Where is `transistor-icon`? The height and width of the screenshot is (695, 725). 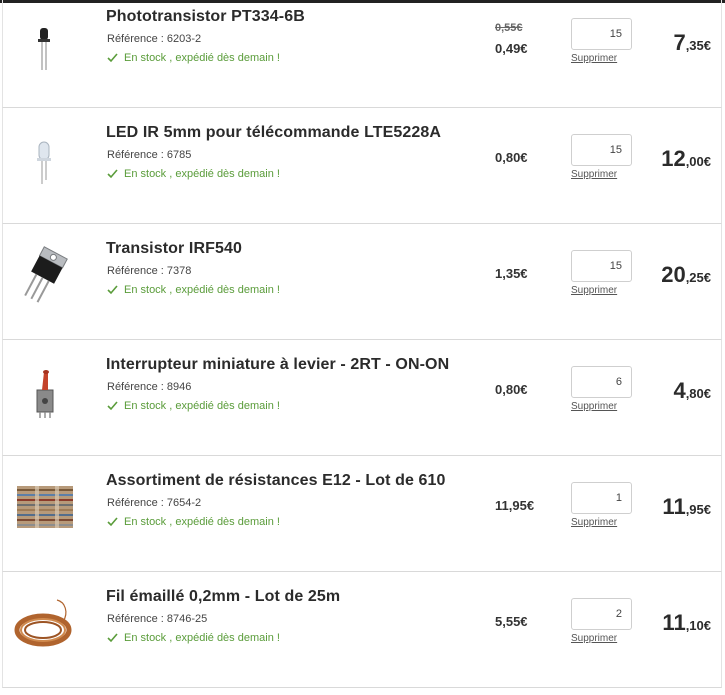 transistor-icon is located at coordinates (46, 274).